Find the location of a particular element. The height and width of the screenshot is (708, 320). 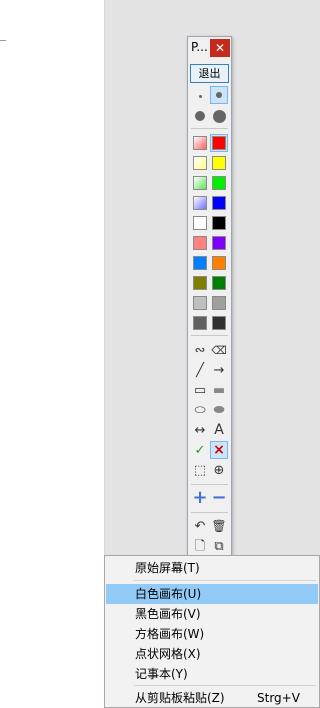

line-tool: ╱ is located at coordinates (200, 370).